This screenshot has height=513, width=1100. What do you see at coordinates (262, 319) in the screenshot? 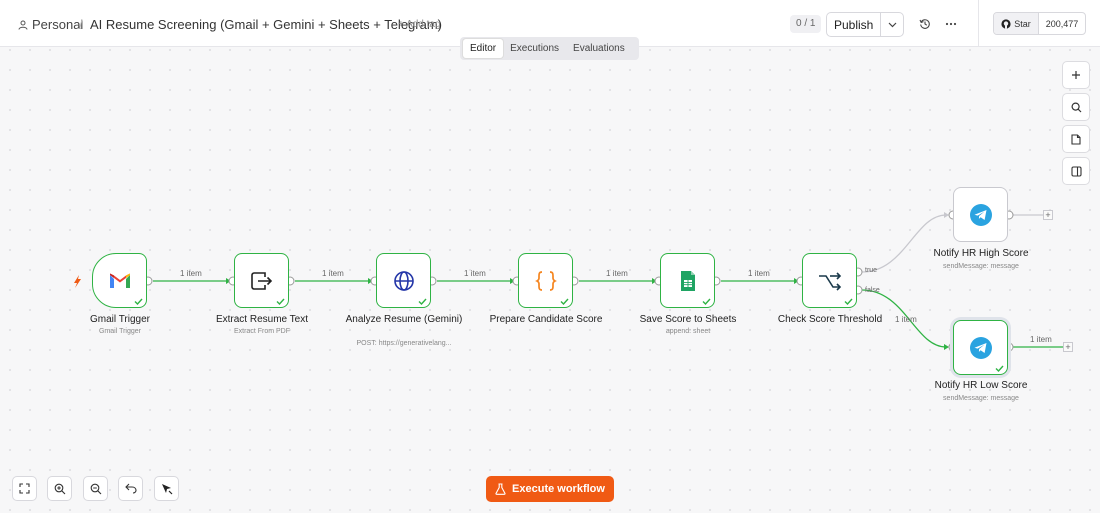
I see `node-title: Extract Resume Text` at bounding box center [262, 319].